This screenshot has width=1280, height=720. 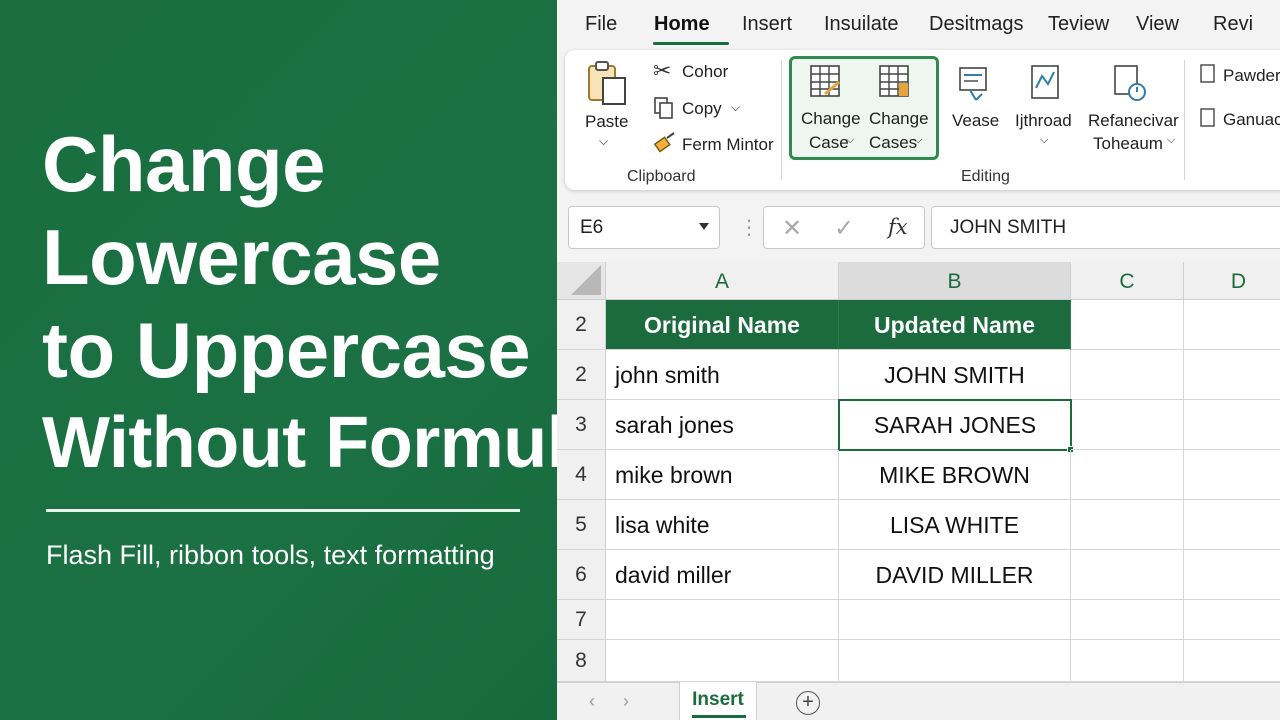 I want to click on row-header: 6, so click(x=581, y=575).